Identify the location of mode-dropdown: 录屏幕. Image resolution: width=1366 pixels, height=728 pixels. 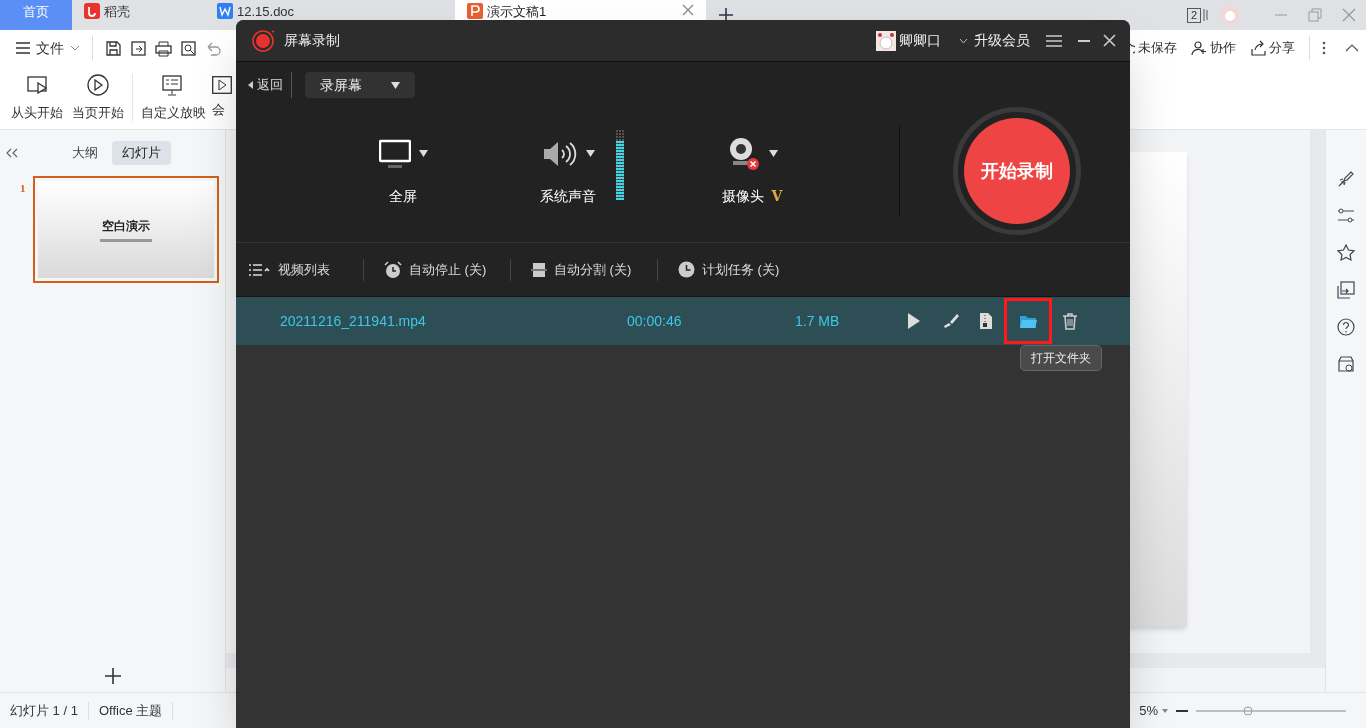
(360, 85).